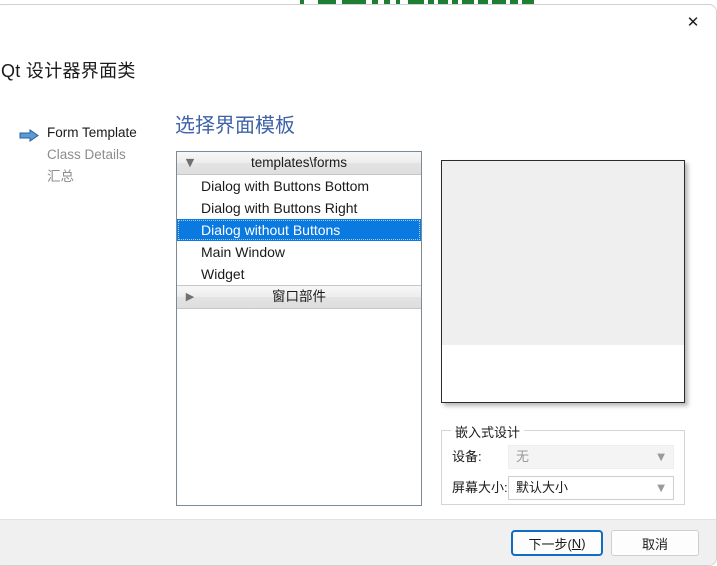  What do you see at coordinates (271, 230) in the screenshot?
I see `list-item-label: Dialog without Buttons` at bounding box center [271, 230].